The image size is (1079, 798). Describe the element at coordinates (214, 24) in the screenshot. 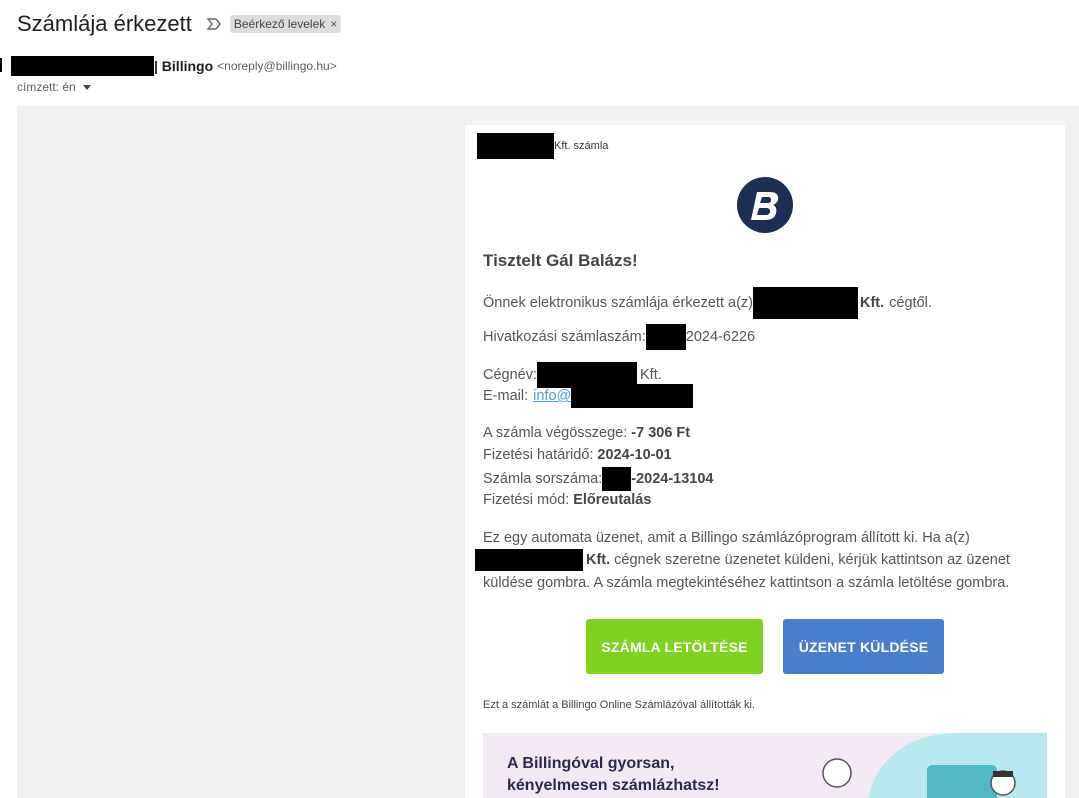

I see `importance-marker-icon` at that location.